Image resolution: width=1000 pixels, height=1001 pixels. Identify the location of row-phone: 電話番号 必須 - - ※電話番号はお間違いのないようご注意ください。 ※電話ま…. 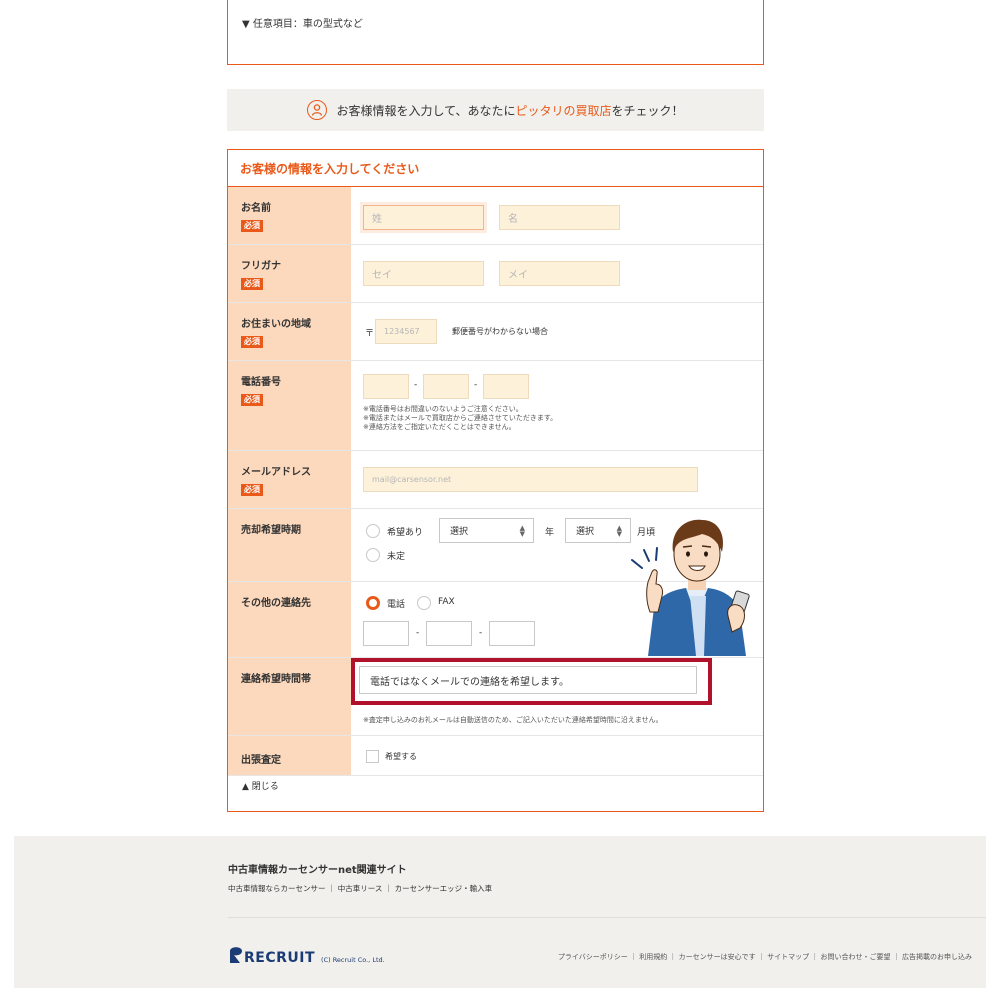
(495, 406).